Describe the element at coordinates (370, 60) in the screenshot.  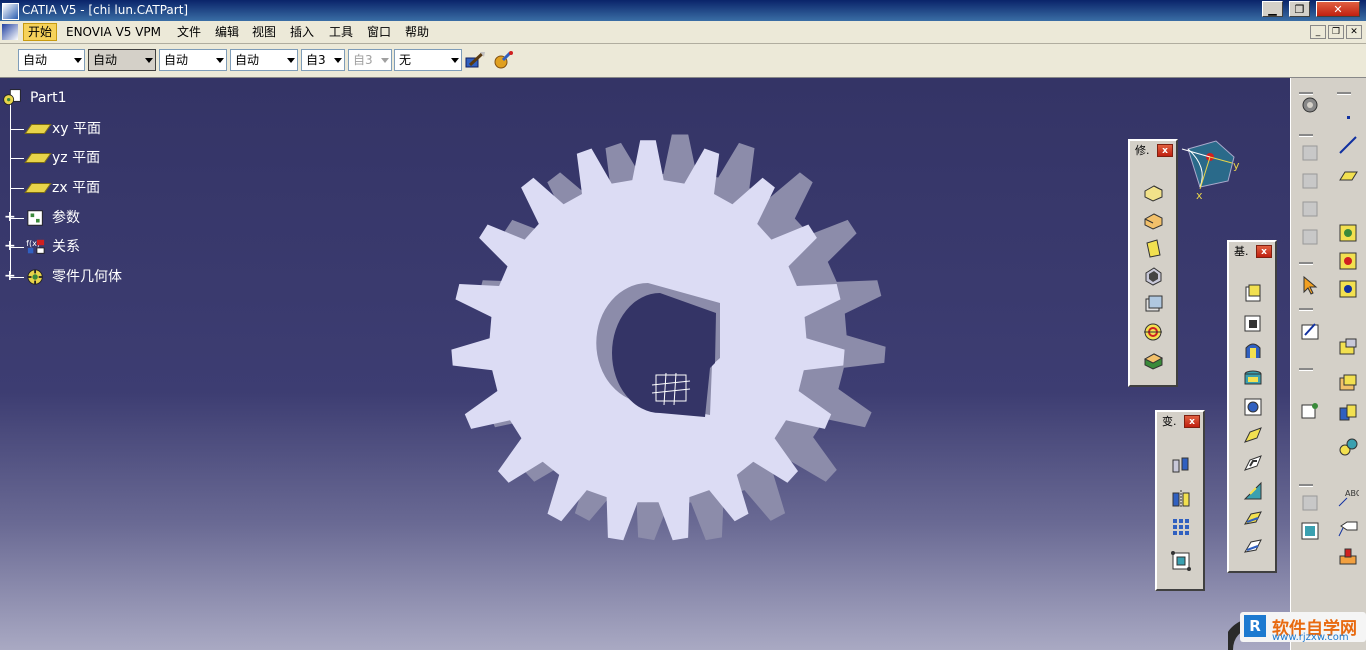
I see `point-symbol-combo: 自3` at that location.